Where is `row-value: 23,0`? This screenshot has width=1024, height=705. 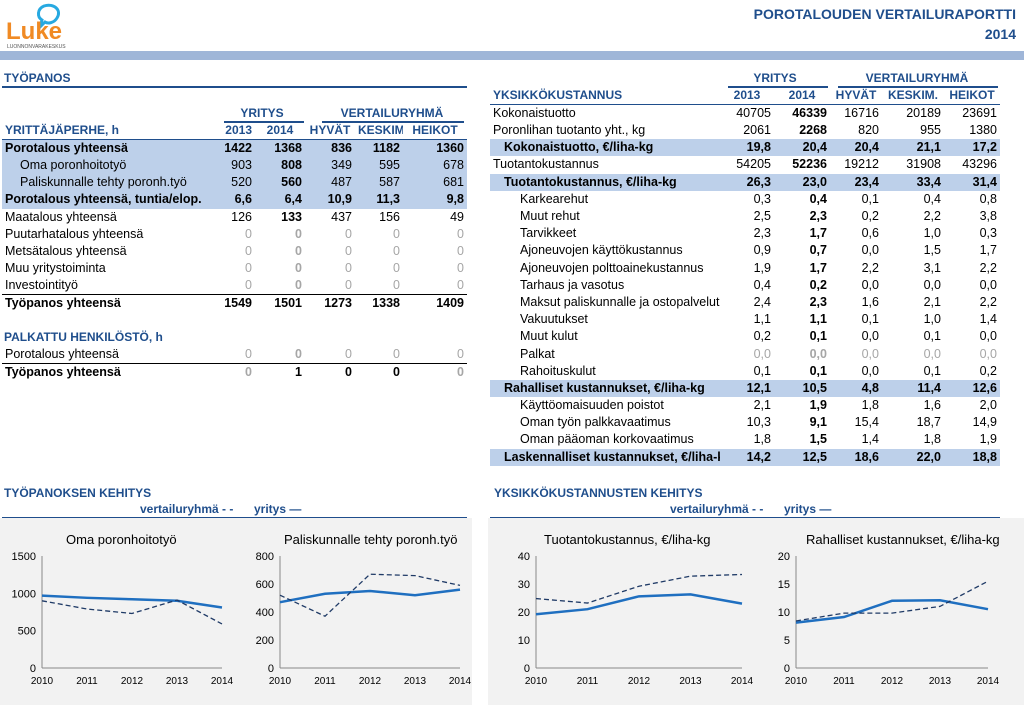
row-value: 23,0 is located at coordinates (802, 182).